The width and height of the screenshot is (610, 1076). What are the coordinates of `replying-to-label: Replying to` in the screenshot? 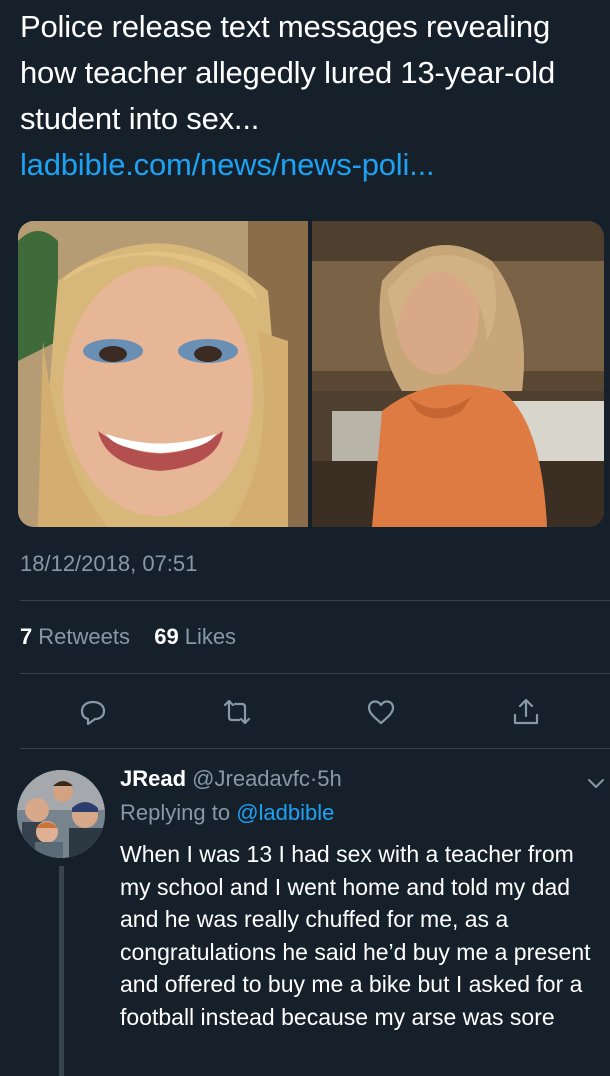 It's located at (175, 812).